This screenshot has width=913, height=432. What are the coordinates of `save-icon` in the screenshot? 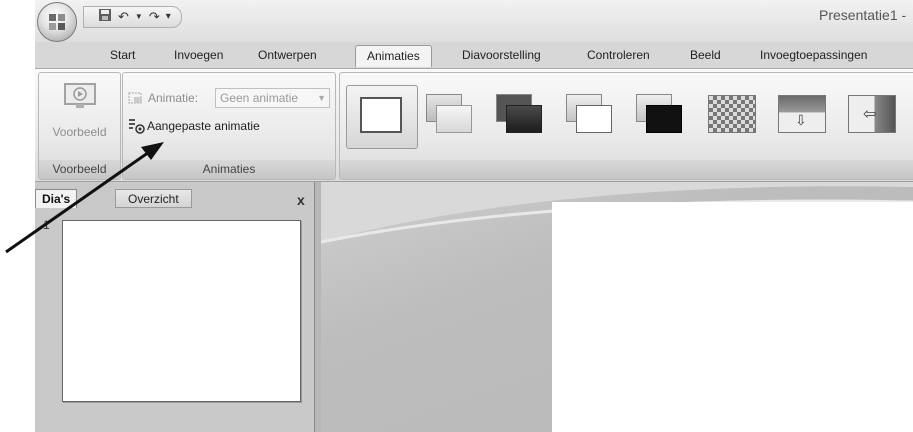 It's located at (105, 17).